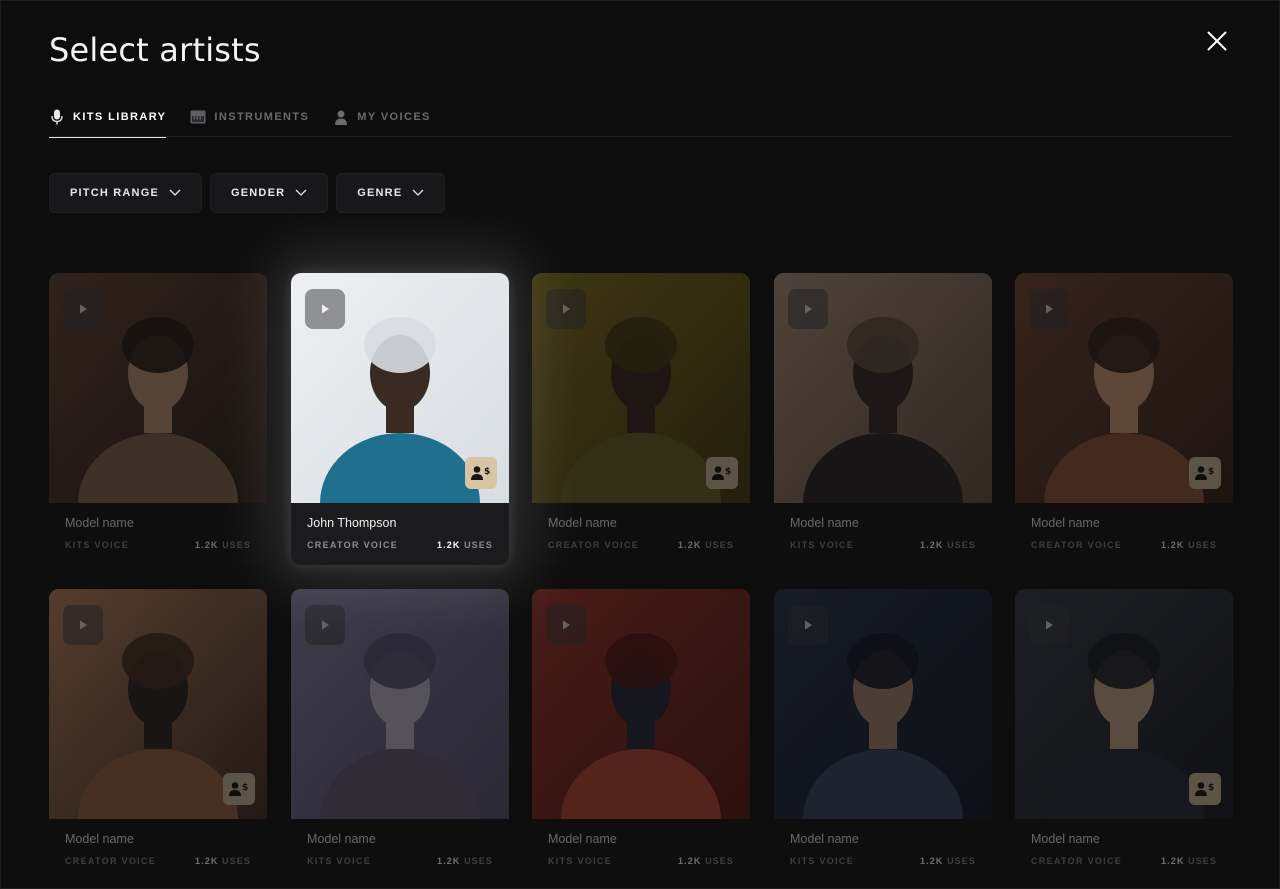  Describe the element at coordinates (120, 117) in the screenshot. I see `tab-label: KITS LIBRARY` at that location.